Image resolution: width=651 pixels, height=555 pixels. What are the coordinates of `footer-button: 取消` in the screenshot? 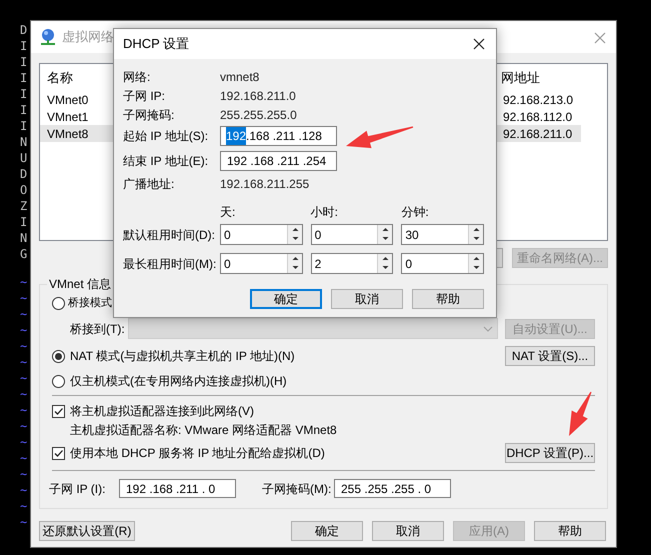 It's located at (408, 531).